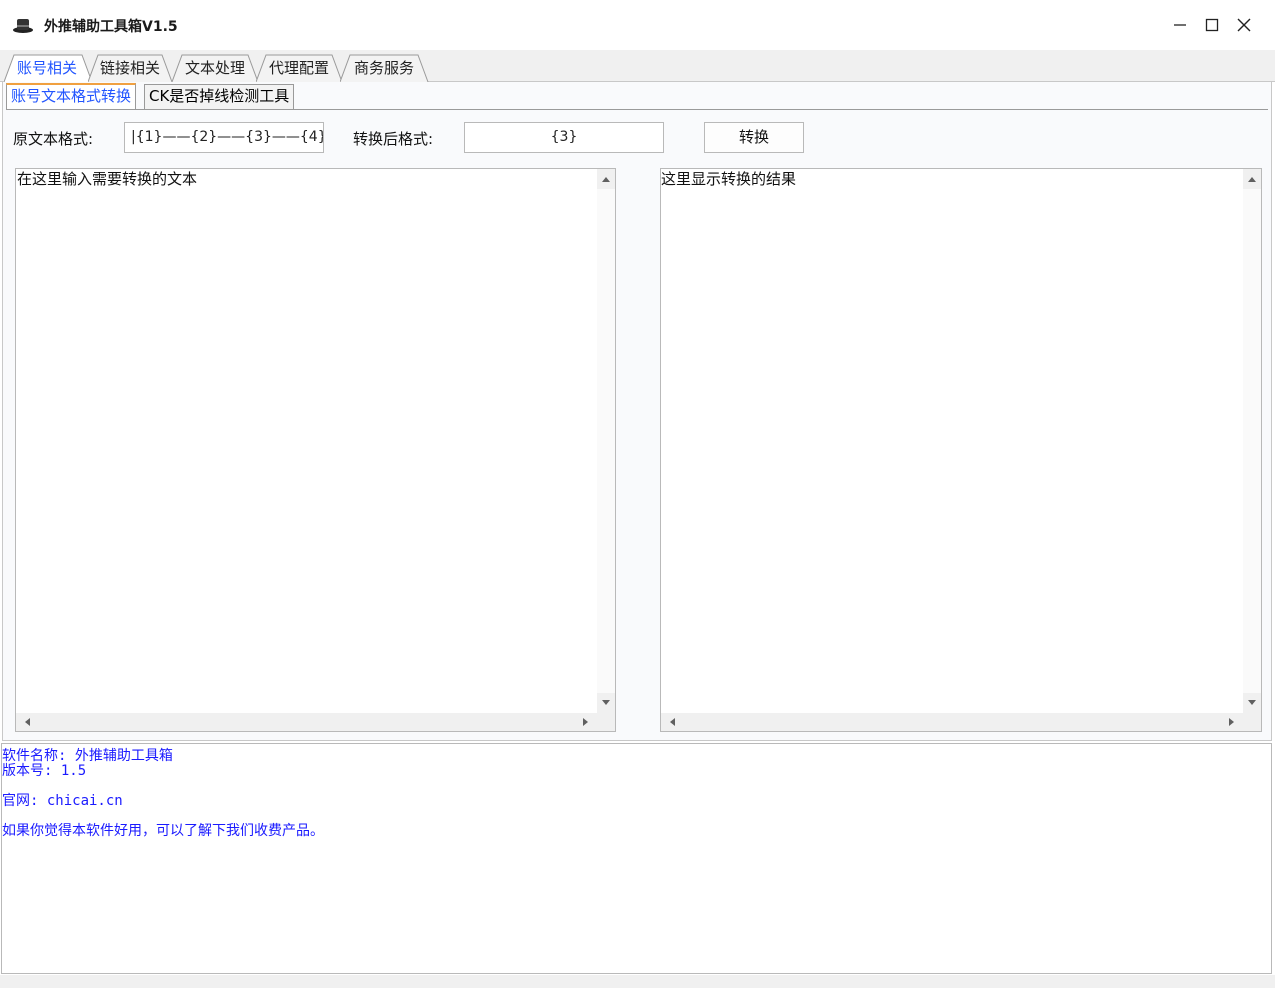 The width and height of the screenshot is (1275, 988). Describe the element at coordinates (384, 68) in the screenshot. I see `tab-business-services: 商务服务` at that location.